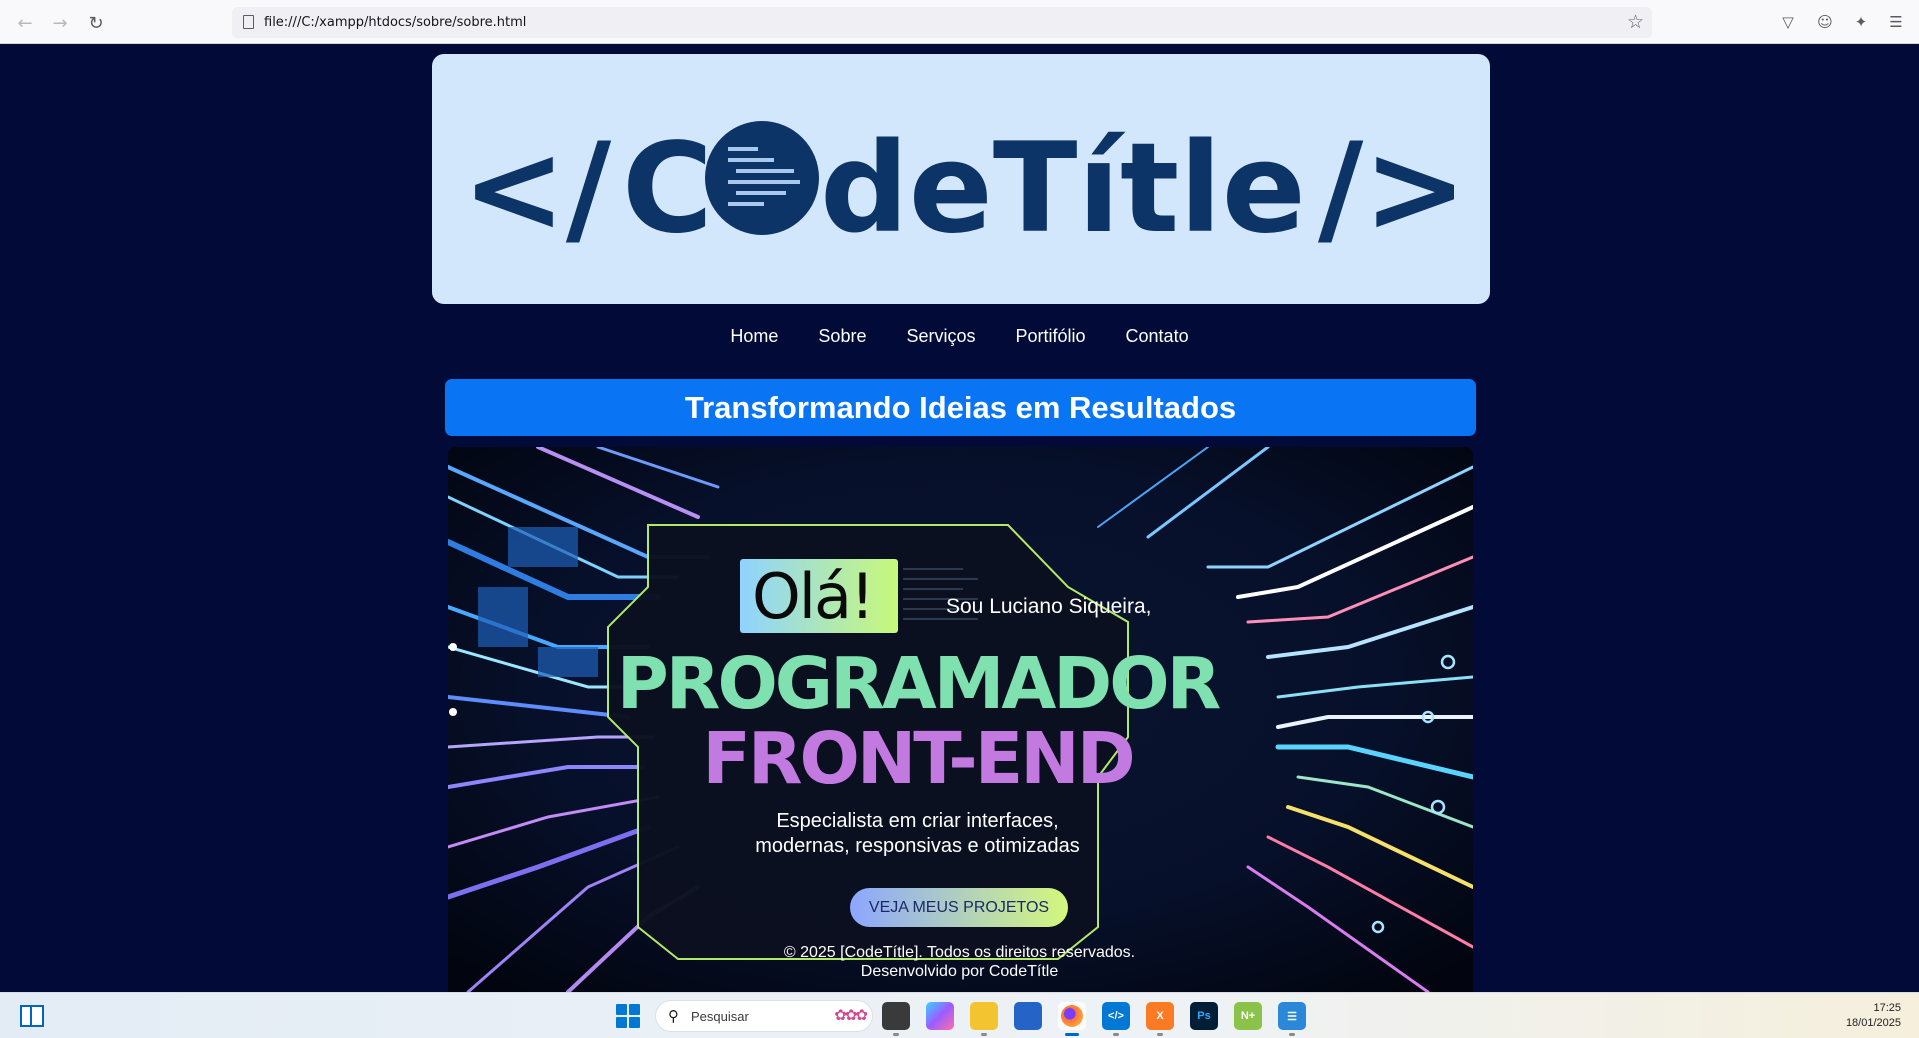 This screenshot has width=1919, height=1038. Describe the element at coordinates (32, 1016) in the screenshot. I see `widgets-icon` at that location.